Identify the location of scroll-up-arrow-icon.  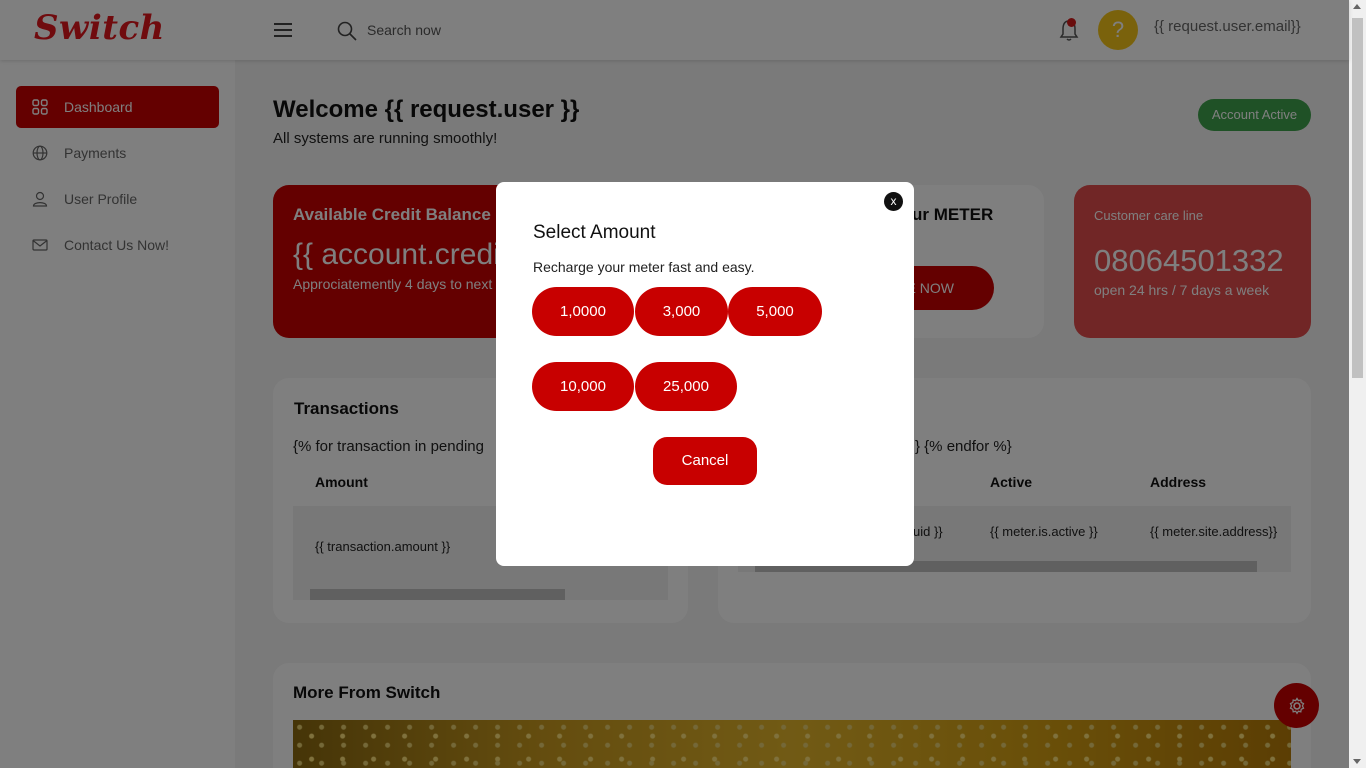
(1357, 6).